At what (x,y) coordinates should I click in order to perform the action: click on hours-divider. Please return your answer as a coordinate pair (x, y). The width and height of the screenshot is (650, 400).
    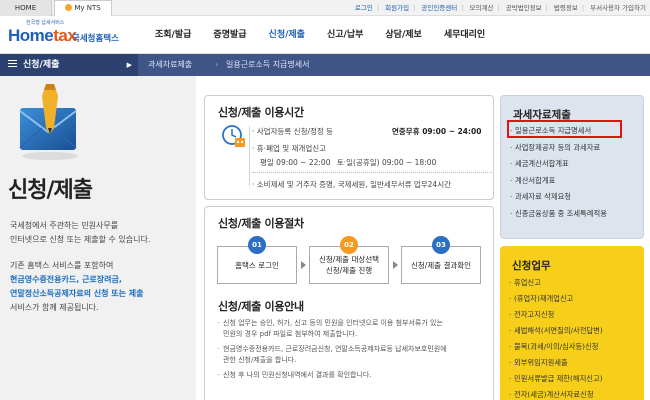
    Looking at the image, I should click on (249, 156).